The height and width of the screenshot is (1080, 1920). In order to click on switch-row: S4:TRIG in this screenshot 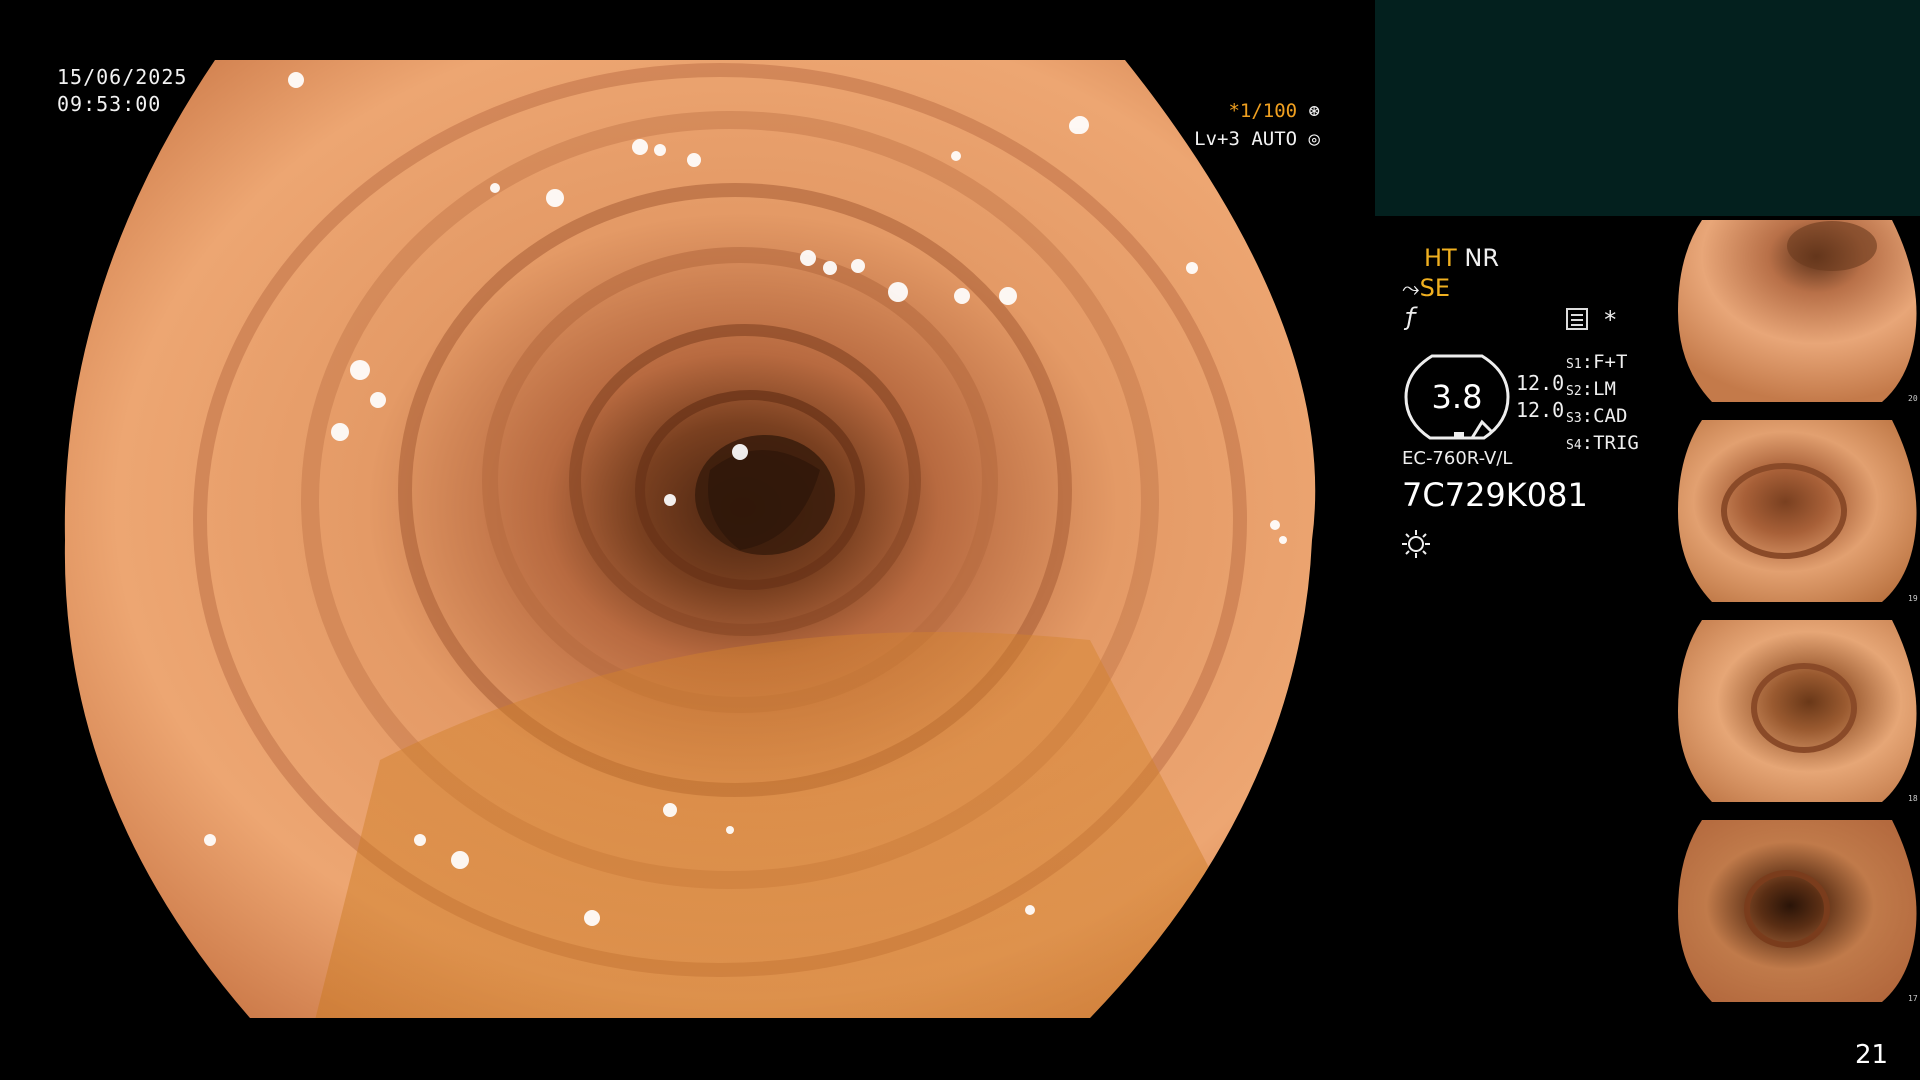, I will do `click(1602, 443)`.